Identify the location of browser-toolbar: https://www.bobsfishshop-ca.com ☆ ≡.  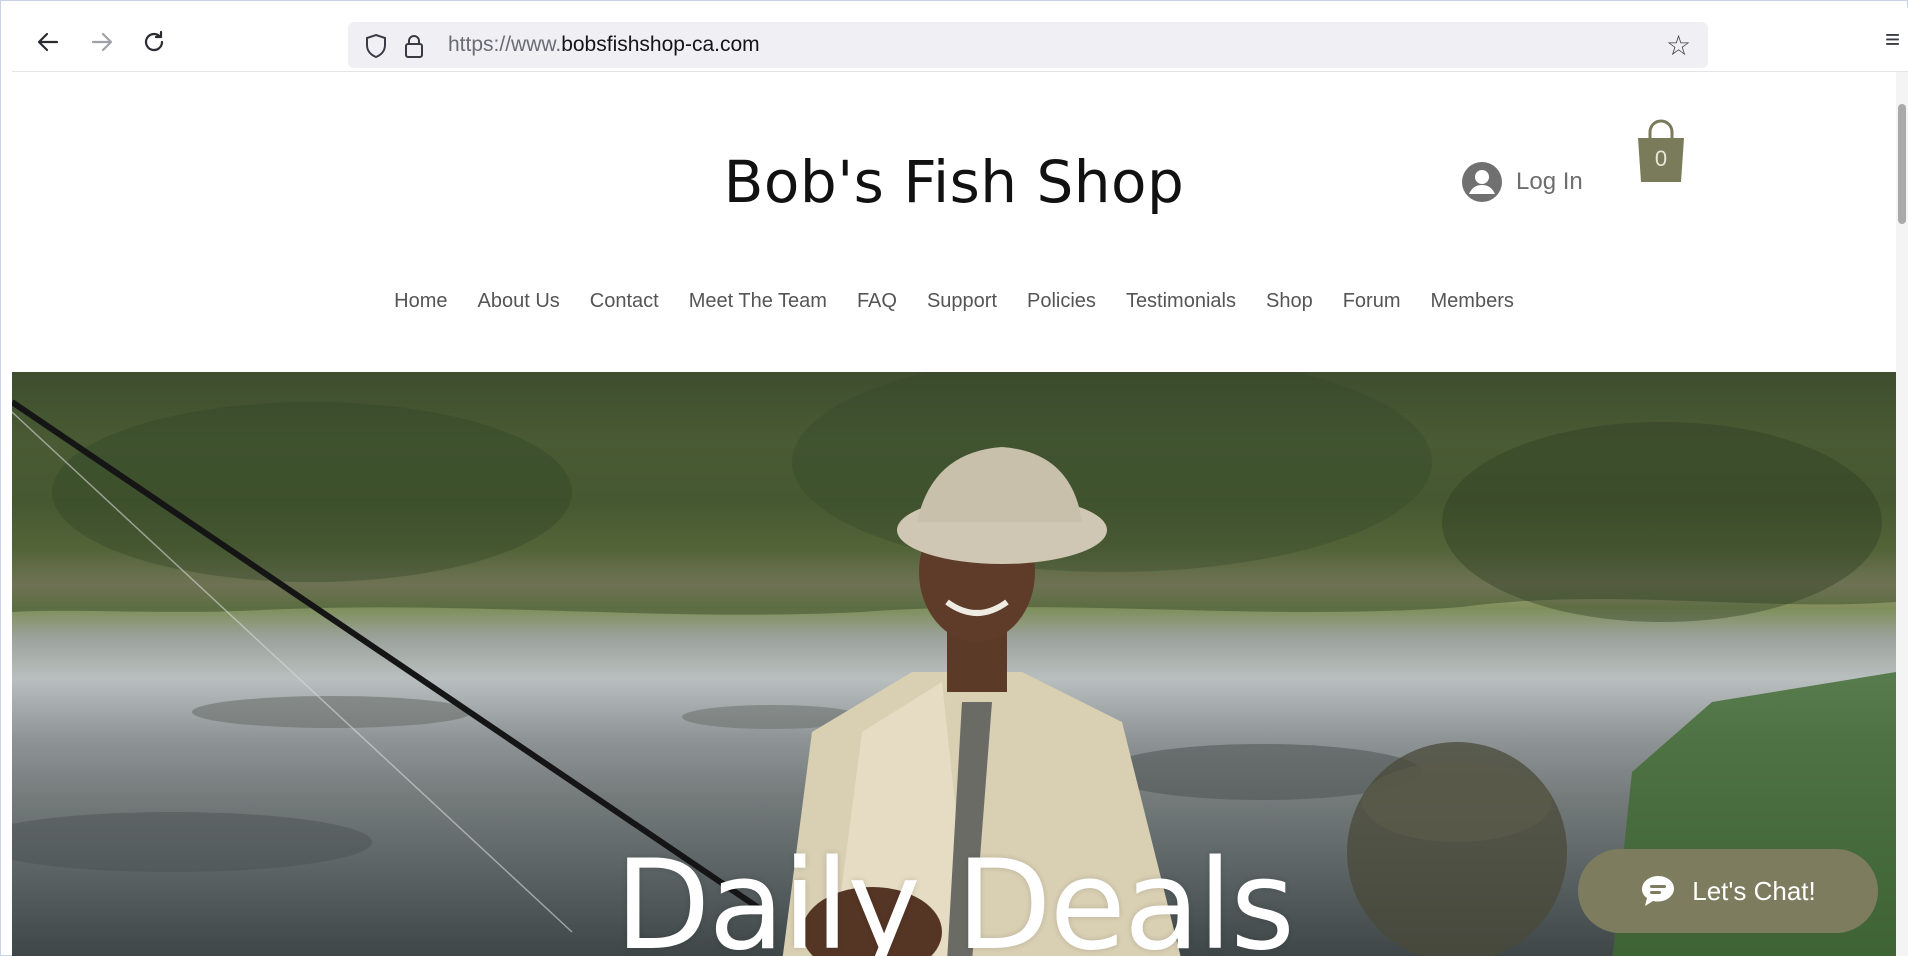
(960, 40).